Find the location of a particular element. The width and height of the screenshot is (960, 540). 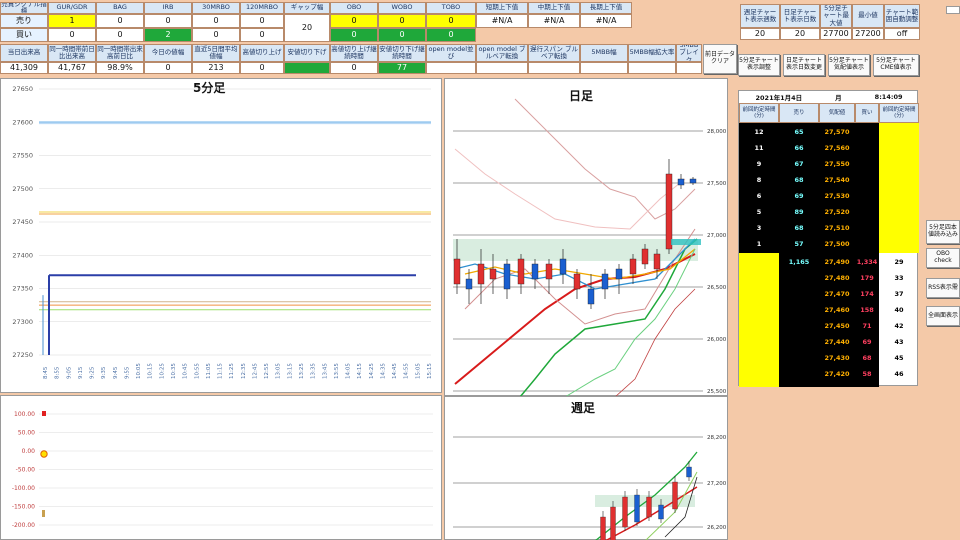

x-tick: 9:55 is located at coordinates (127, 372).